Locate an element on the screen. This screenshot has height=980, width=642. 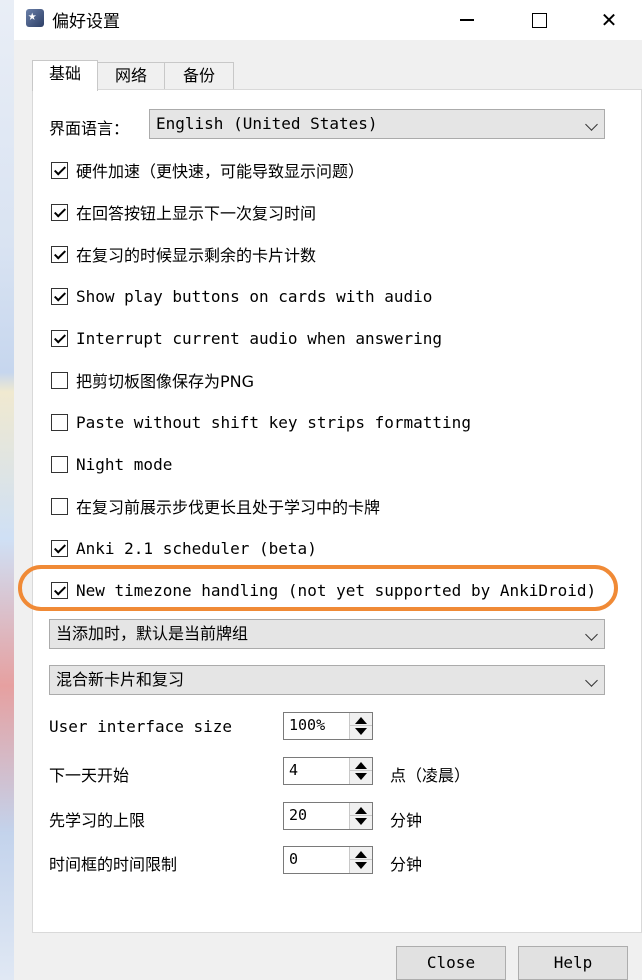
learn-ahead-value: 20 is located at coordinates (298, 815).